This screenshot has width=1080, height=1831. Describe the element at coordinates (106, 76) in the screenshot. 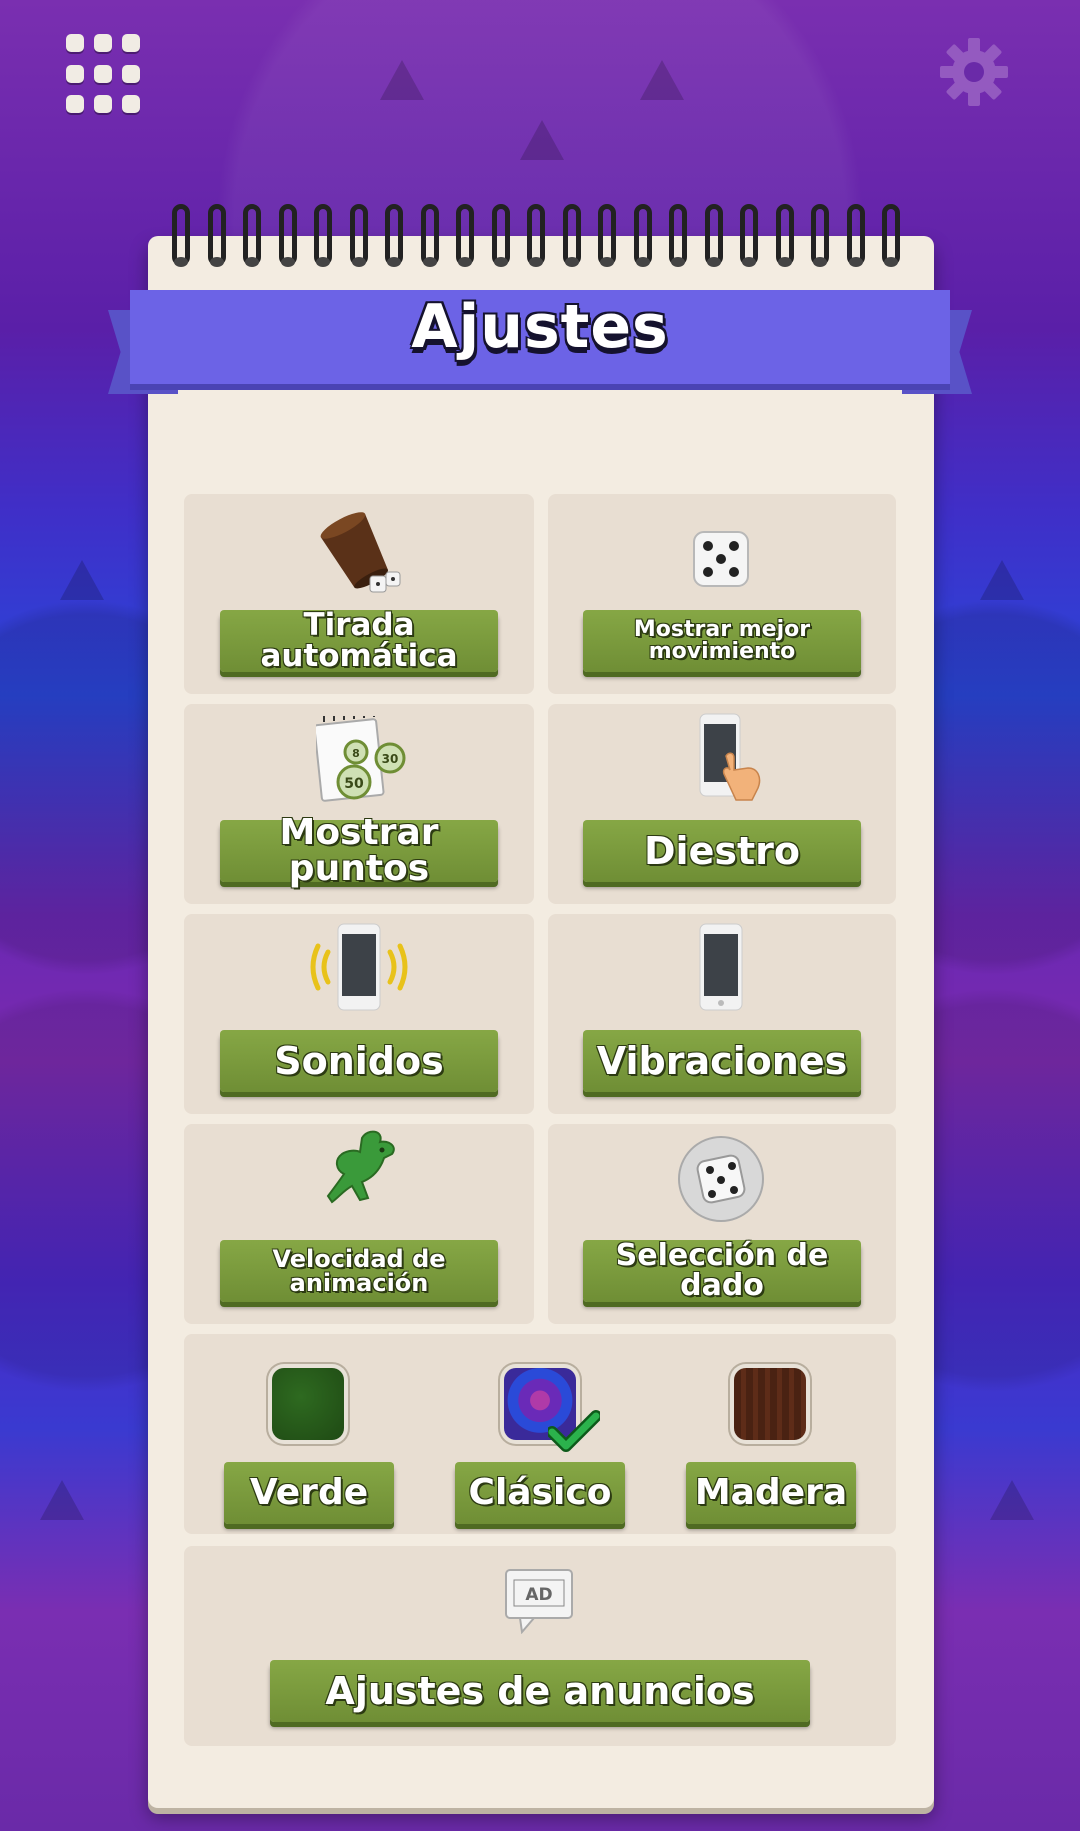

I see `grid-menu-icon` at that location.